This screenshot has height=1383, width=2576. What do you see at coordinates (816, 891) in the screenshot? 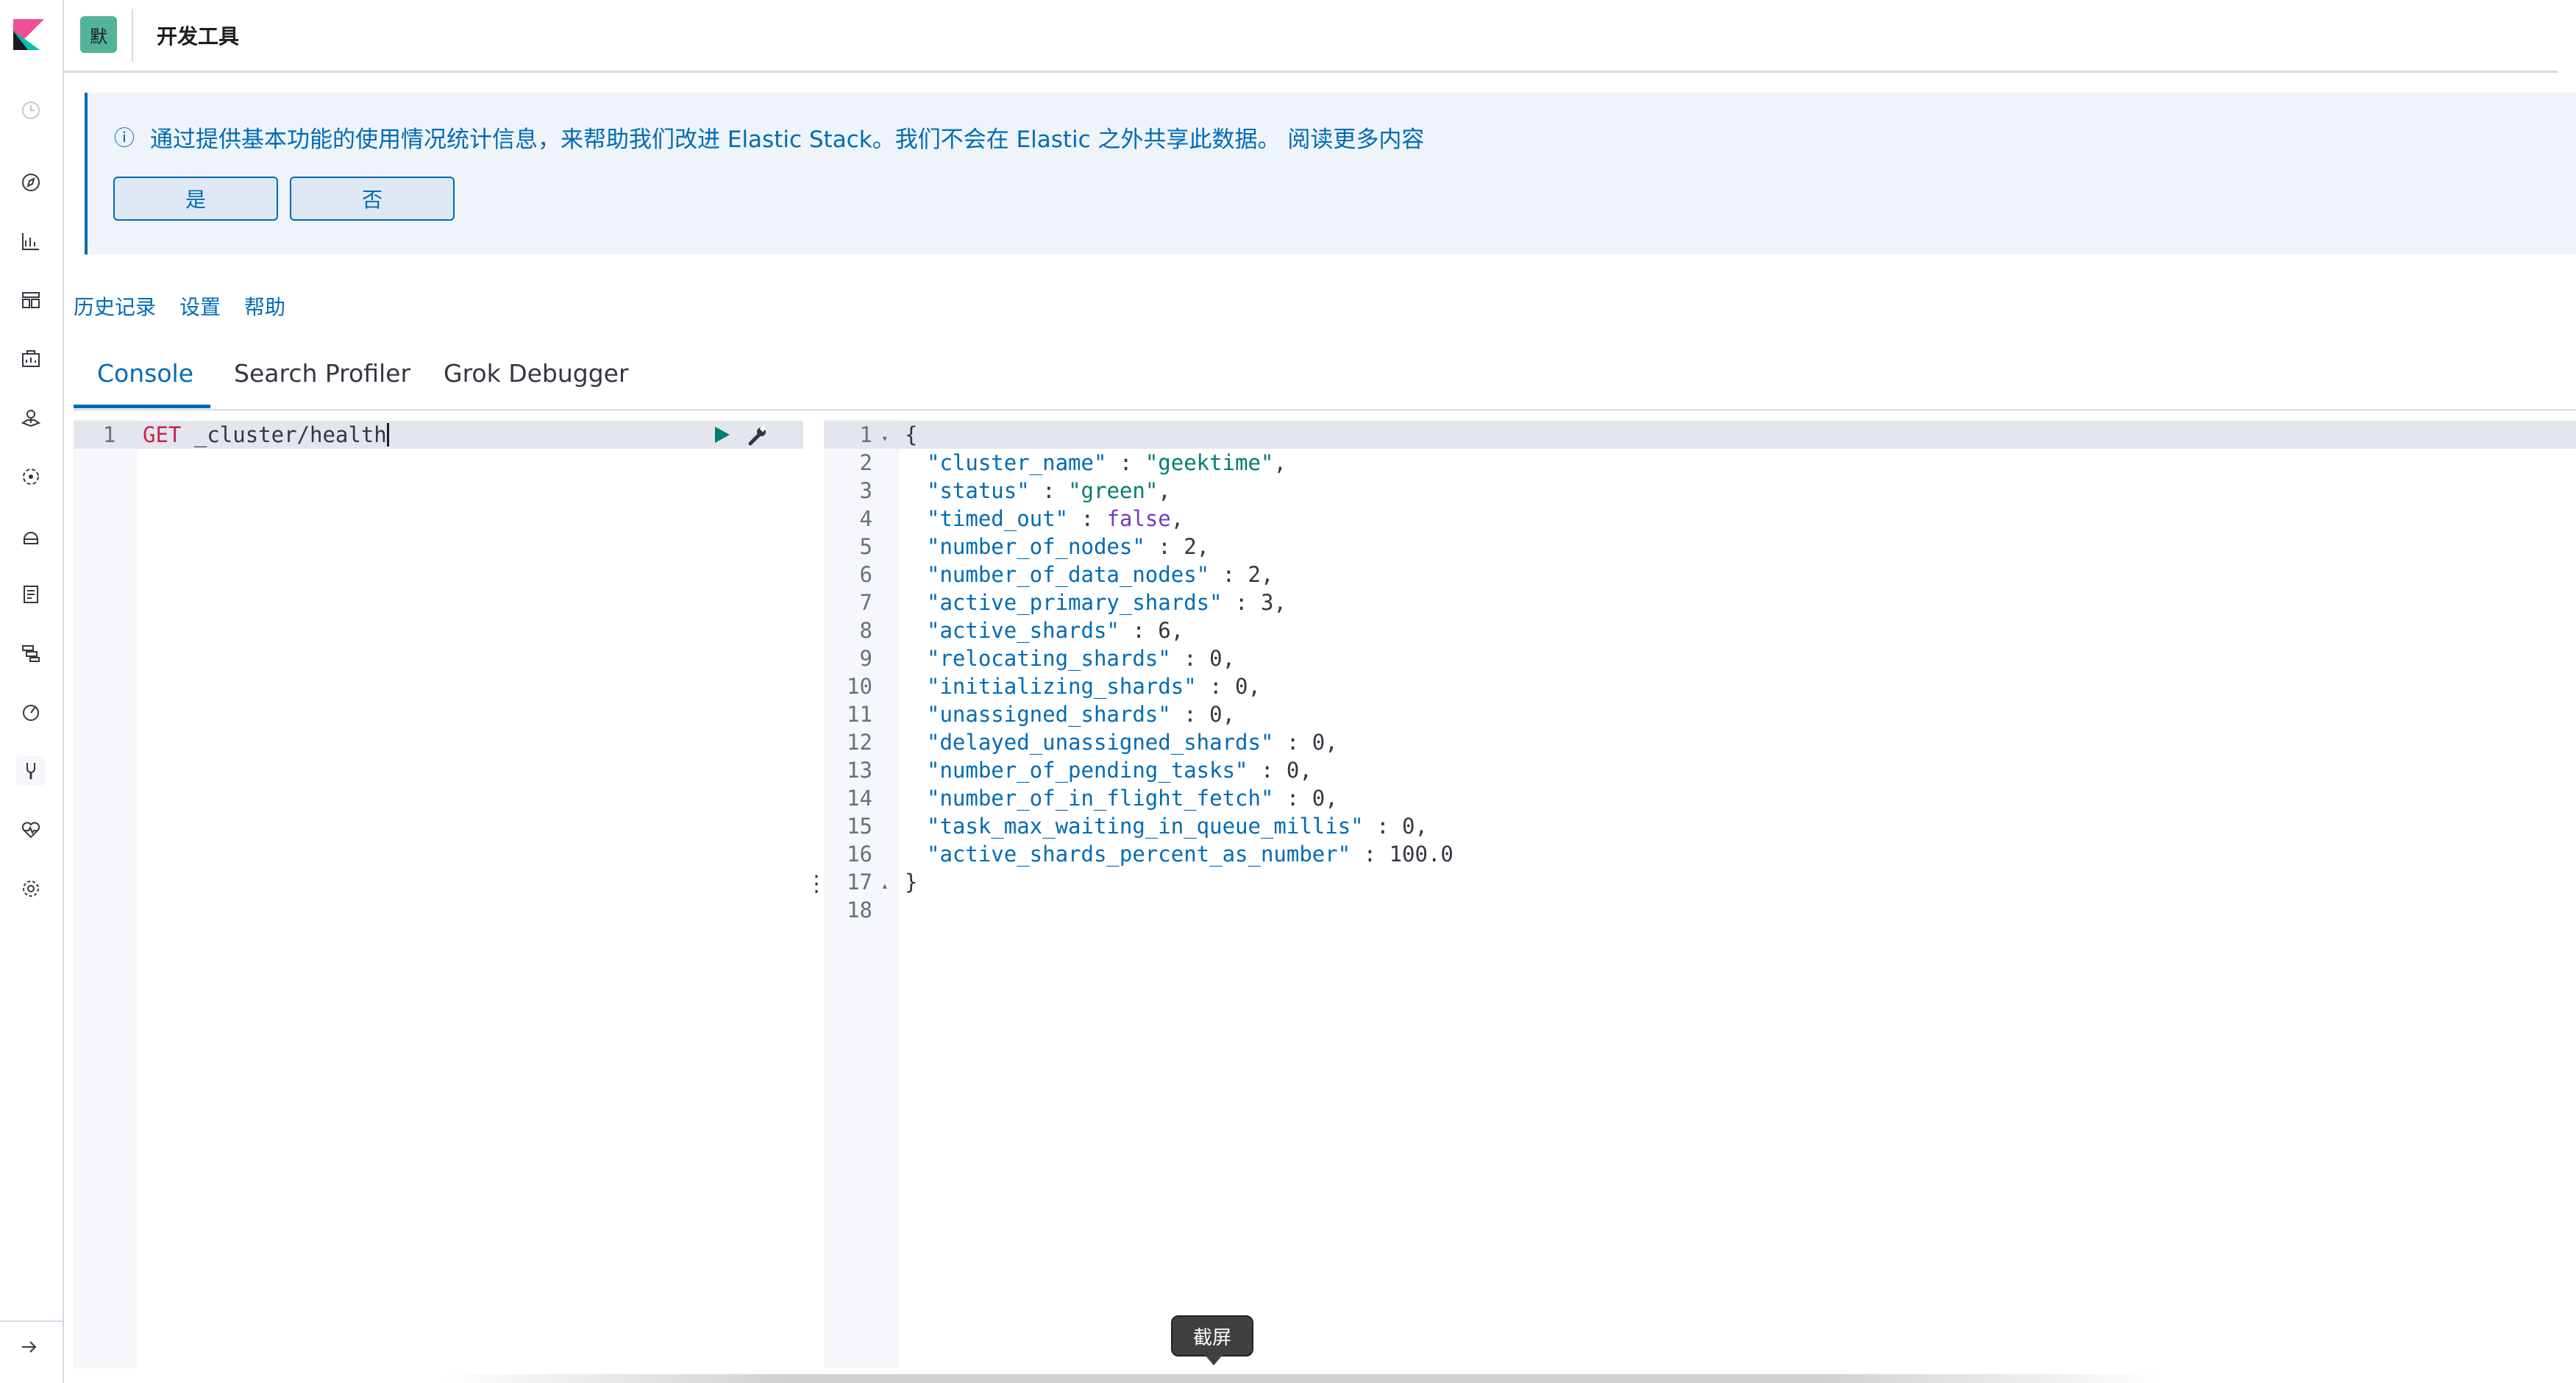
I see `pane-resizer-handle: ⋮` at bounding box center [816, 891].